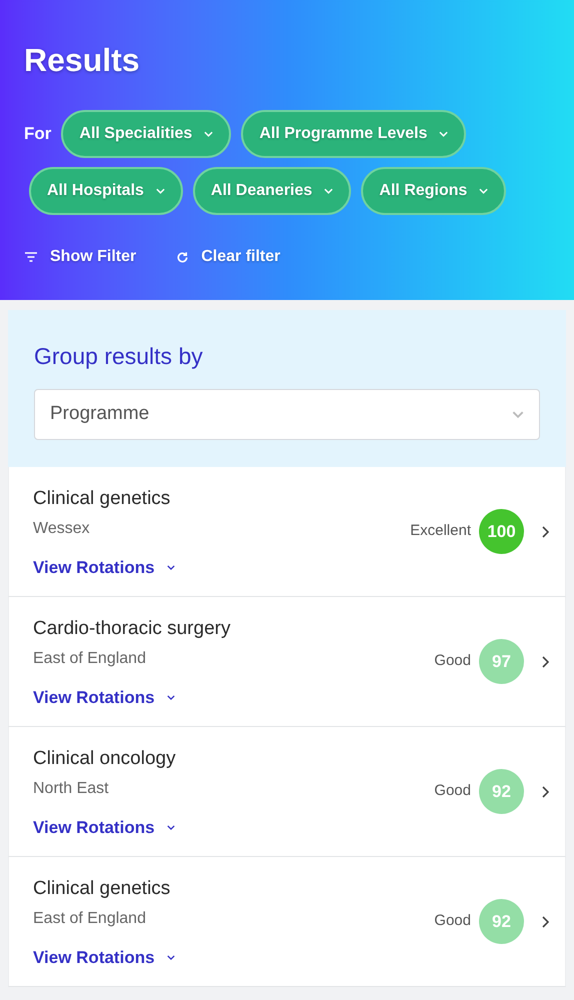  Describe the element at coordinates (501, 661) in the screenshot. I see `score-badge: 97` at that location.